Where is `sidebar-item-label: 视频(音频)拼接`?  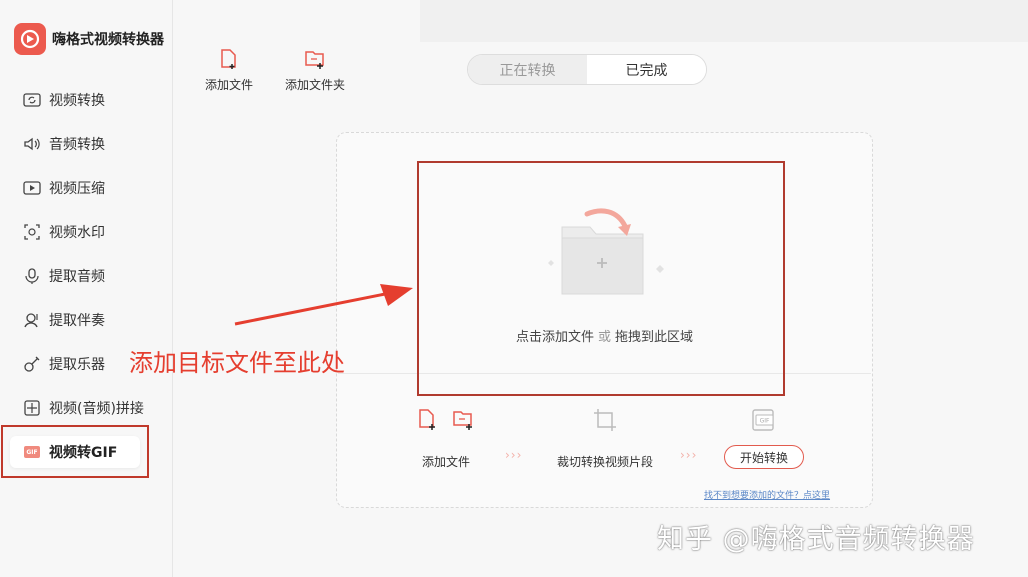 sidebar-item-label: 视频(音频)拼接 is located at coordinates (96, 409).